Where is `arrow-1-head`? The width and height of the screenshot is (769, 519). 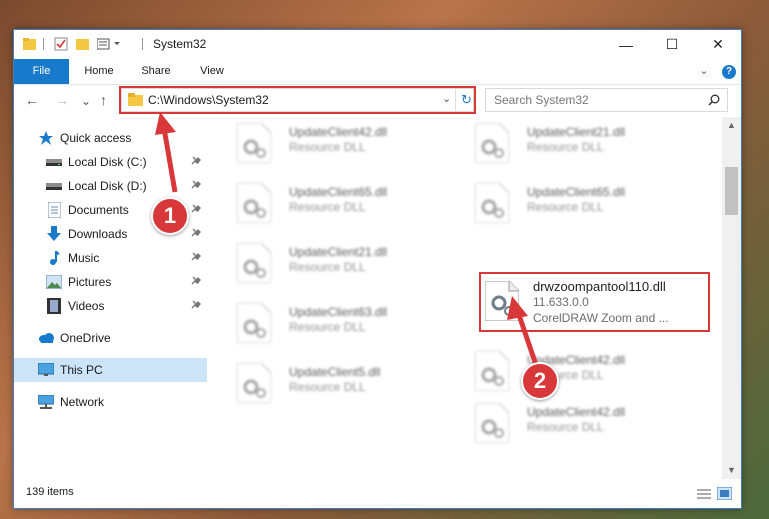
arrow-1-head is located at coordinates (165, 123).